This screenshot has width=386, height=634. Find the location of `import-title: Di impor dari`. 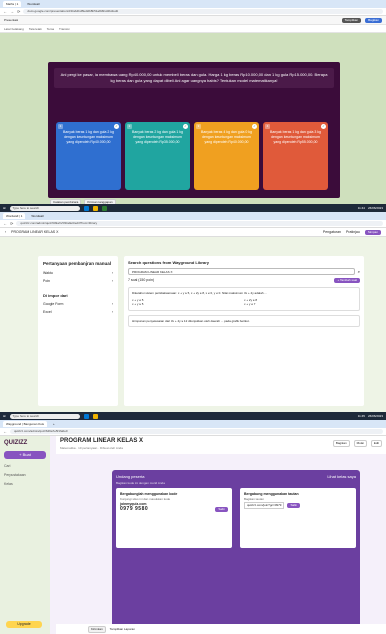

import-title: Di impor dari is located at coordinates (55, 295).